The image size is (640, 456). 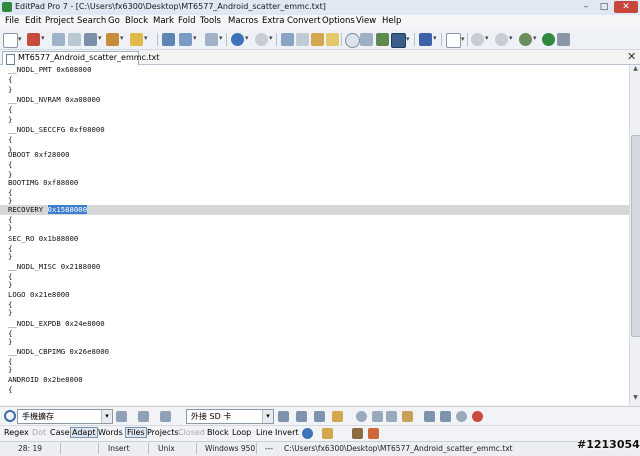 What do you see at coordinates (273, 21) in the screenshot?
I see `menu-extra: Extra` at bounding box center [273, 21].